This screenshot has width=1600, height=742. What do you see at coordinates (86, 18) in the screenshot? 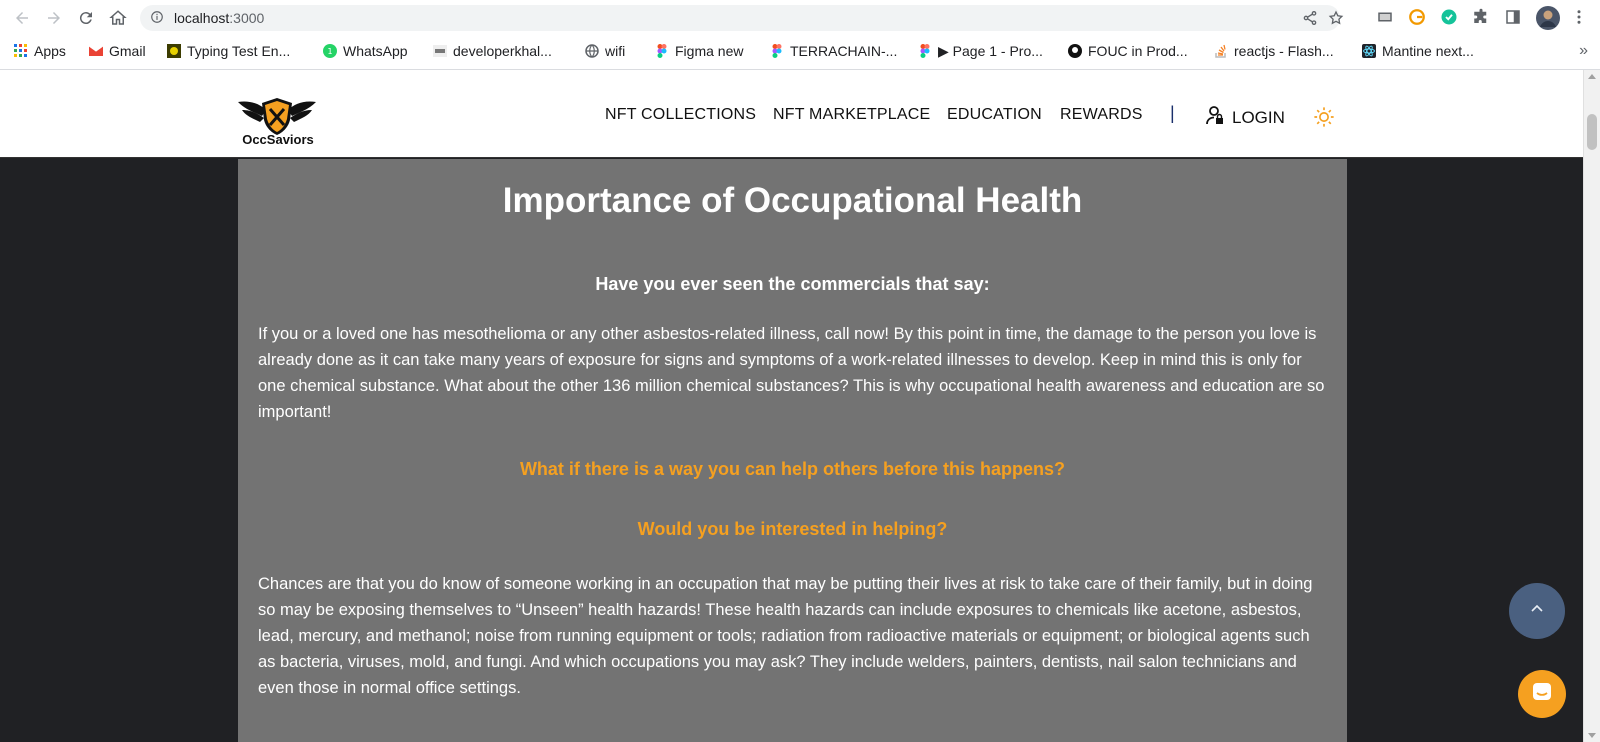
I see `reload-icon` at bounding box center [86, 18].